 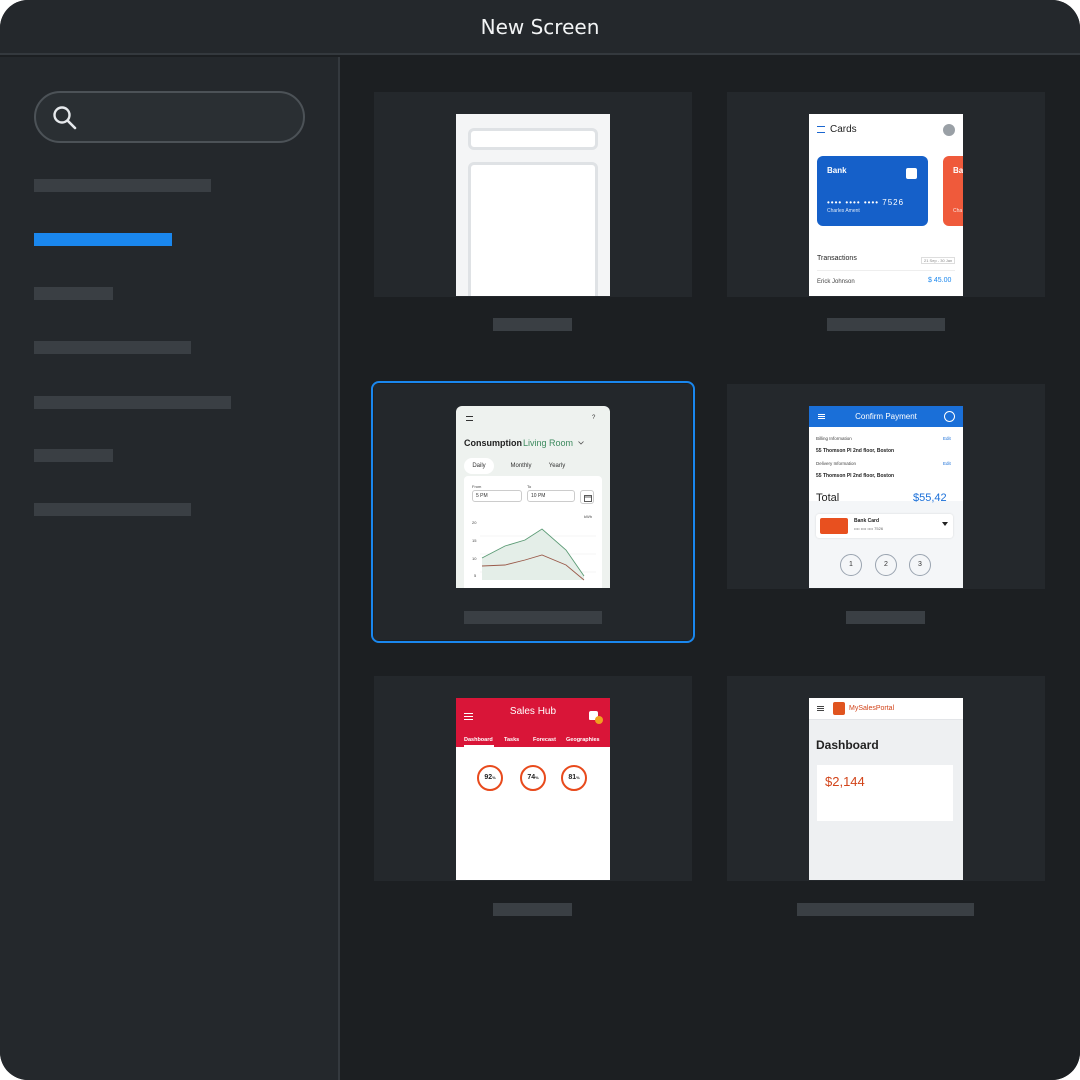 What do you see at coordinates (836, 282) in the screenshot?
I see `transaction-name: Erick Johnson` at bounding box center [836, 282].